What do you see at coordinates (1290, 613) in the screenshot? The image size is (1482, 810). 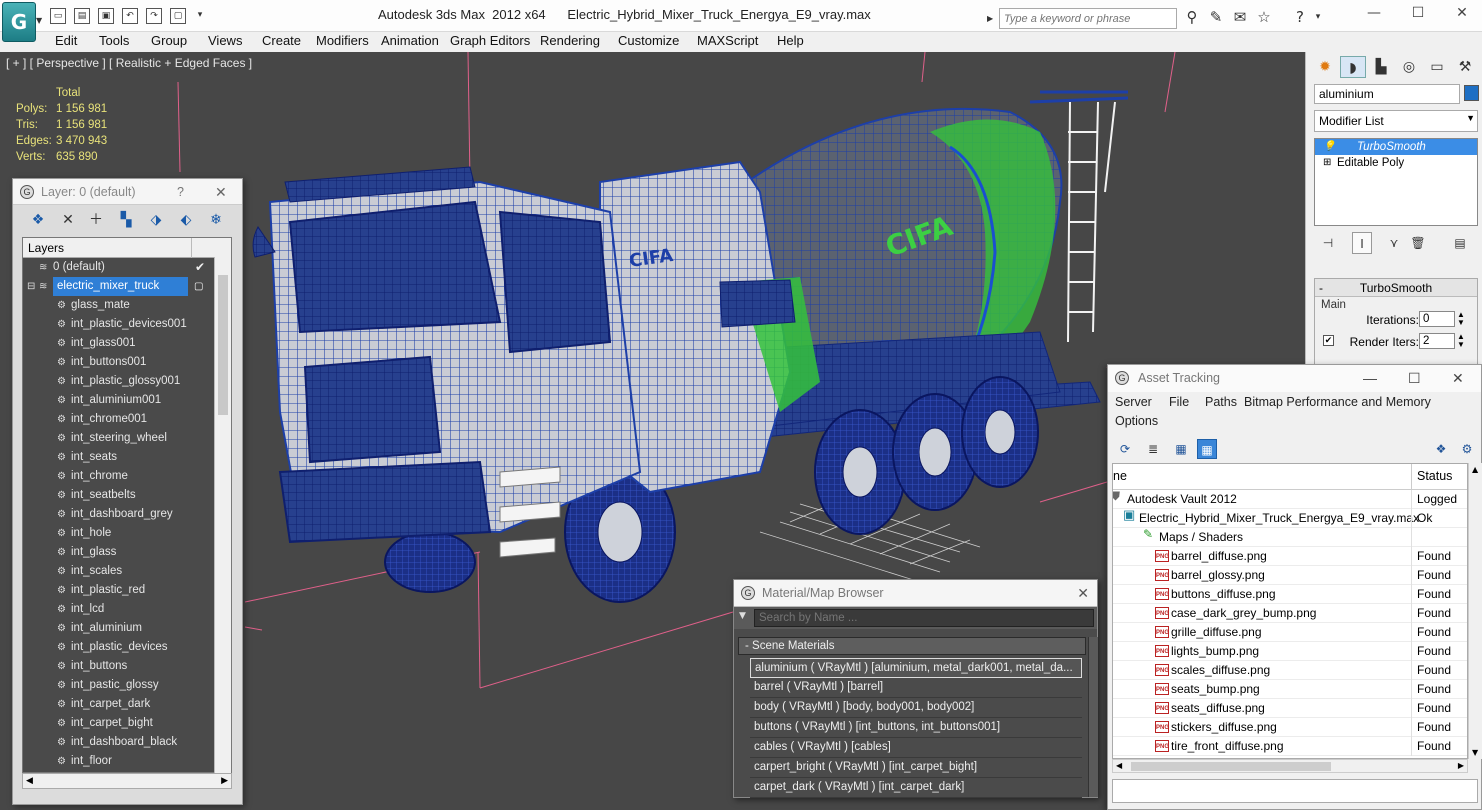 I see `asset-row: PNG case_dark_grey_bump.png Found` at bounding box center [1290, 613].